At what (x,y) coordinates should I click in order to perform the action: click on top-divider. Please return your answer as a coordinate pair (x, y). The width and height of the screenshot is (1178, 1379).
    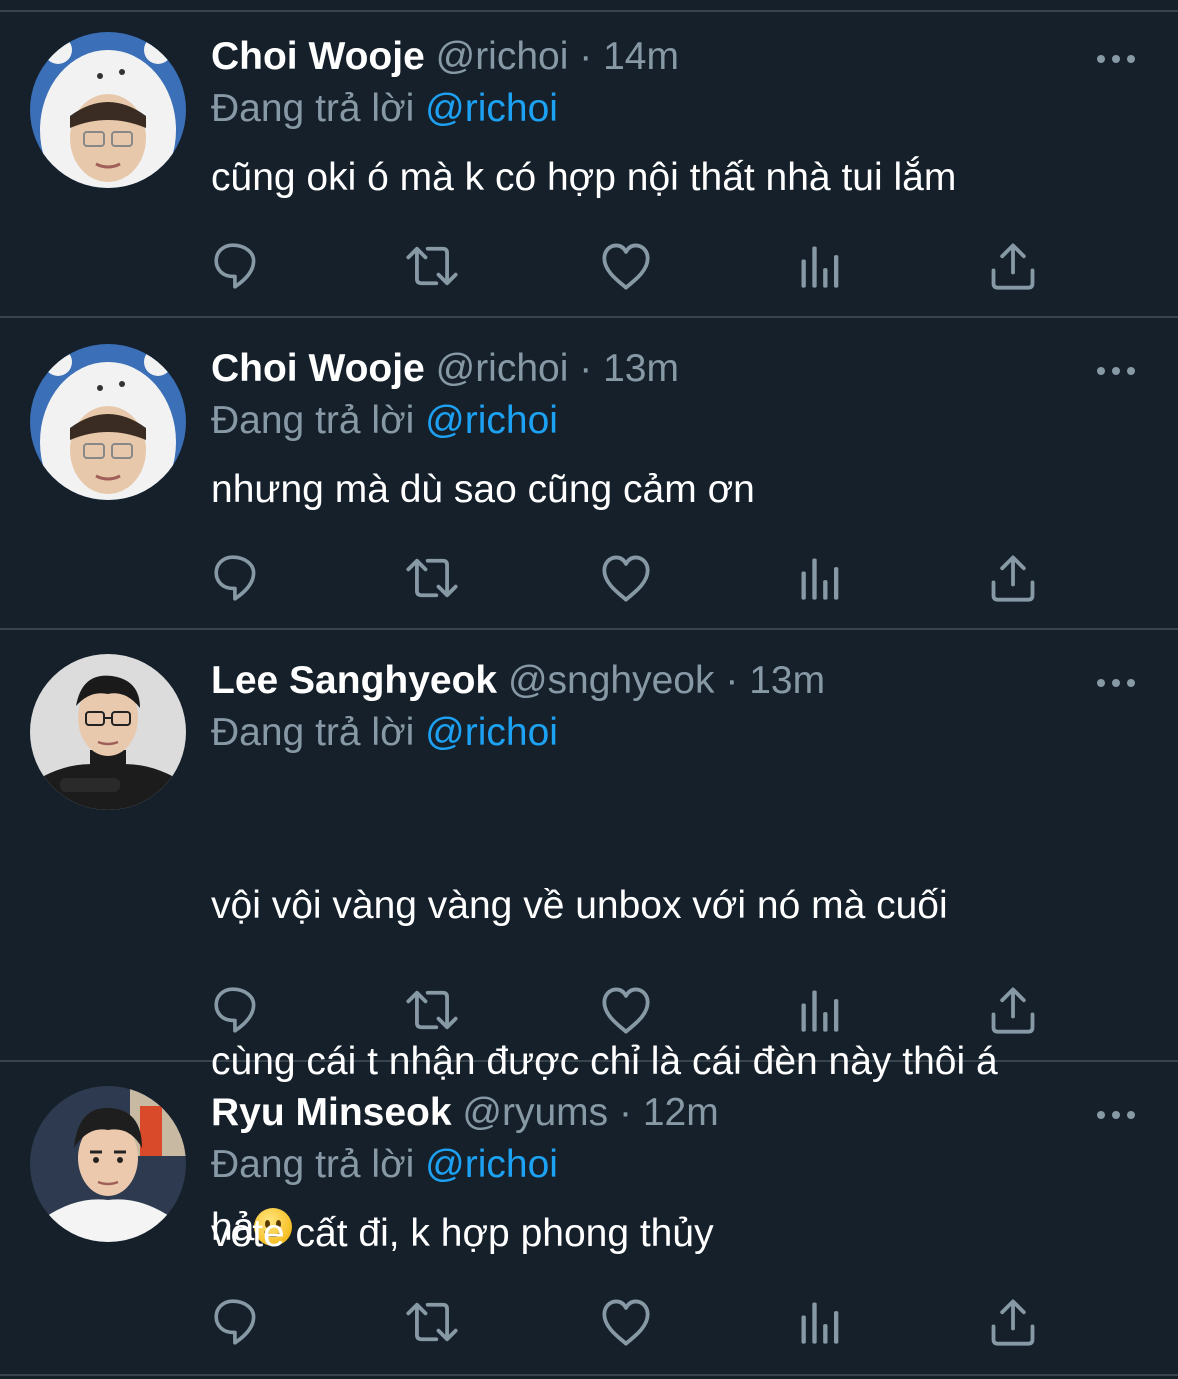
    Looking at the image, I should click on (589, 6).